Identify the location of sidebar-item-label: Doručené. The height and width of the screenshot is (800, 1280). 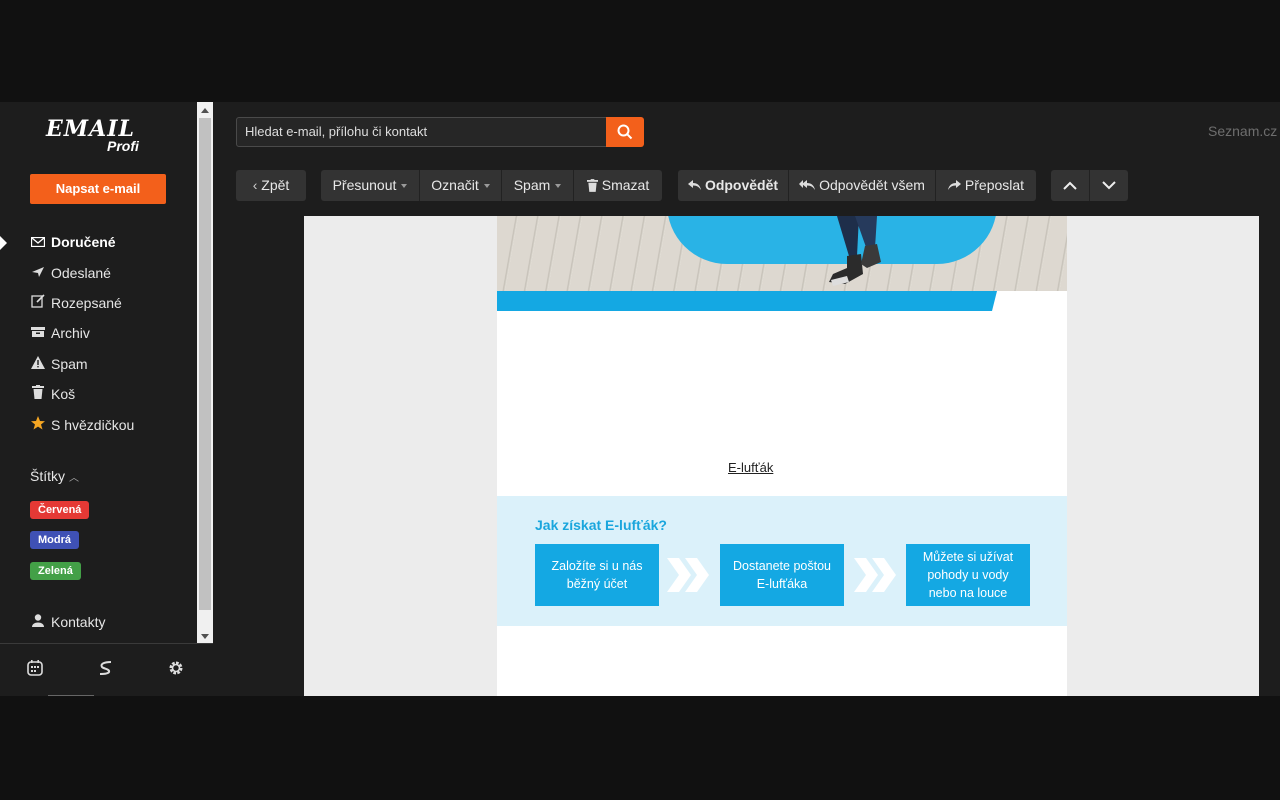
(83, 242).